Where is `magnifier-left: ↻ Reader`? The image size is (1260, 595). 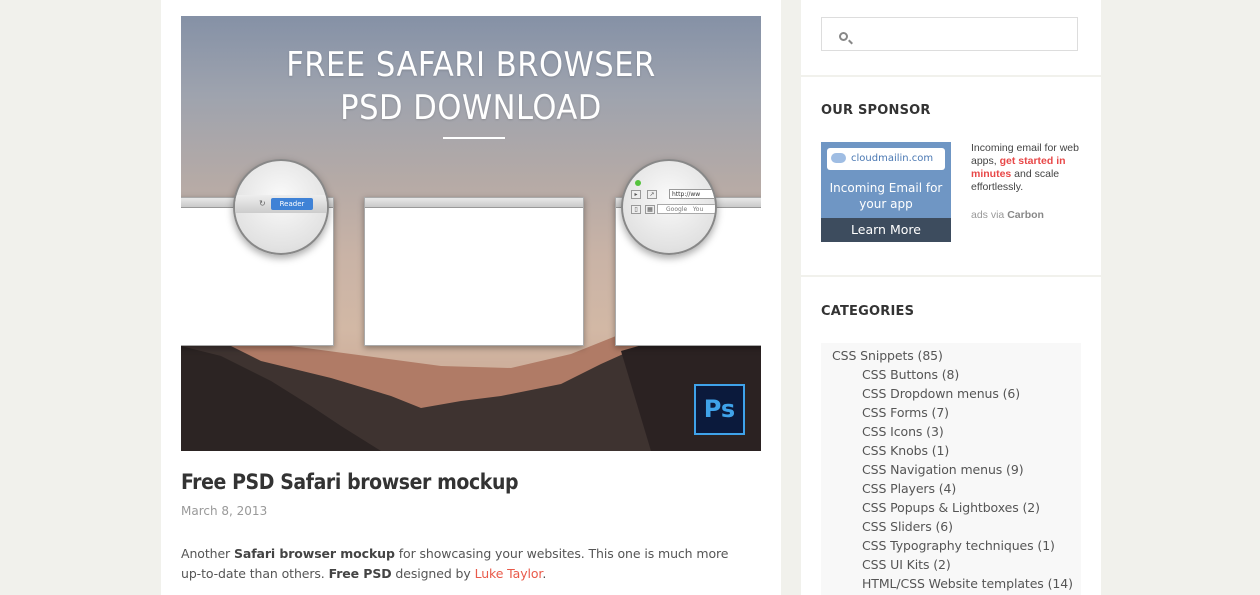
magnifier-left: ↻ Reader is located at coordinates (281, 207).